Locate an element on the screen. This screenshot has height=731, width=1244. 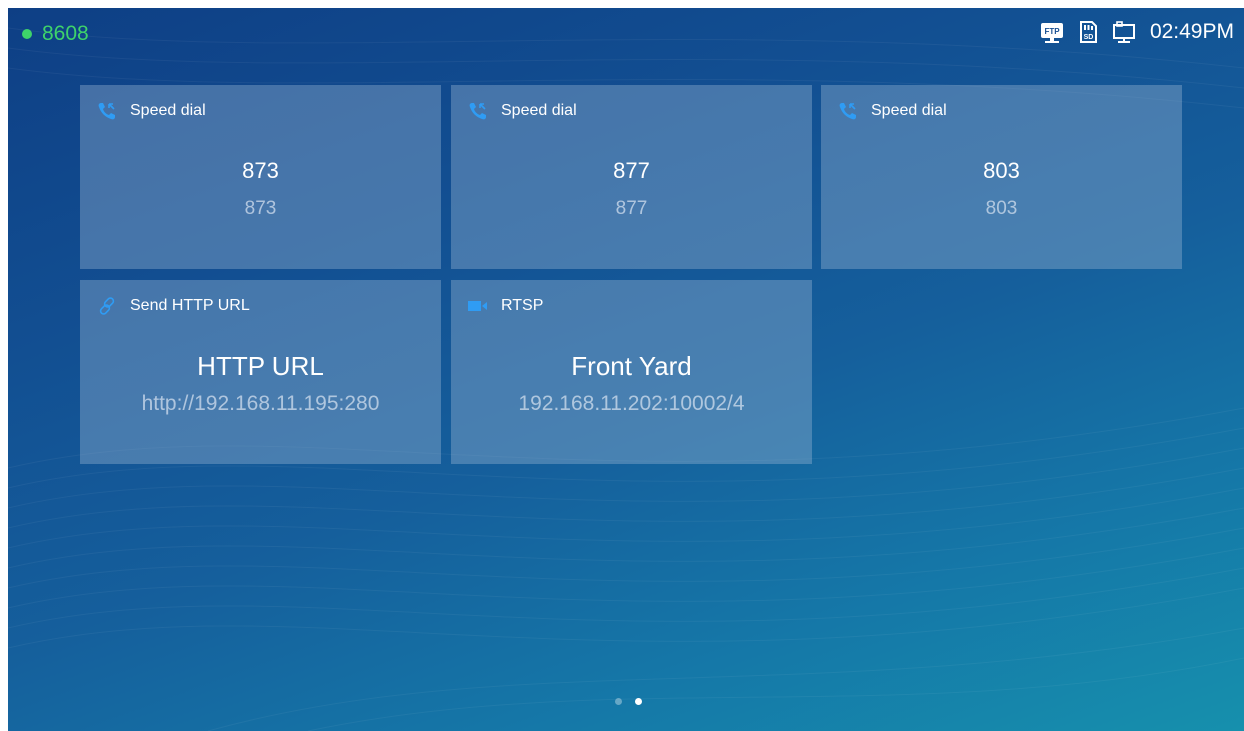
account-status: 8608 is located at coordinates (55, 34).